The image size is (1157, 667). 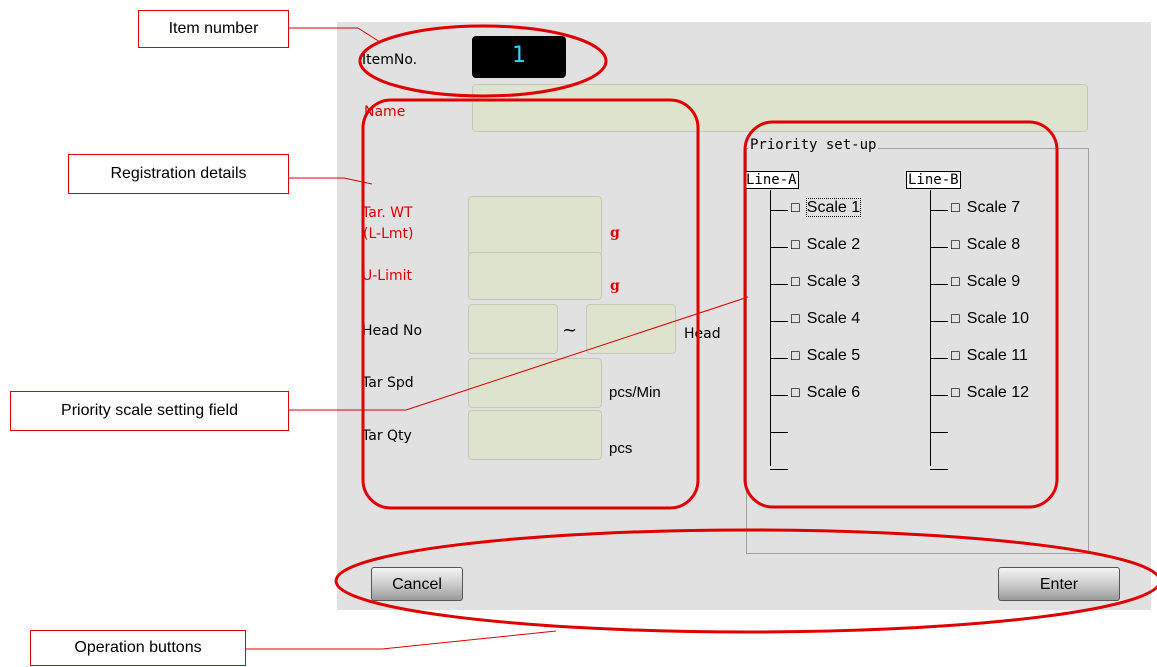 What do you see at coordinates (138, 648) in the screenshot?
I see `callout-operation-buttons: Operation buttons` at bounding box center [138, 648].